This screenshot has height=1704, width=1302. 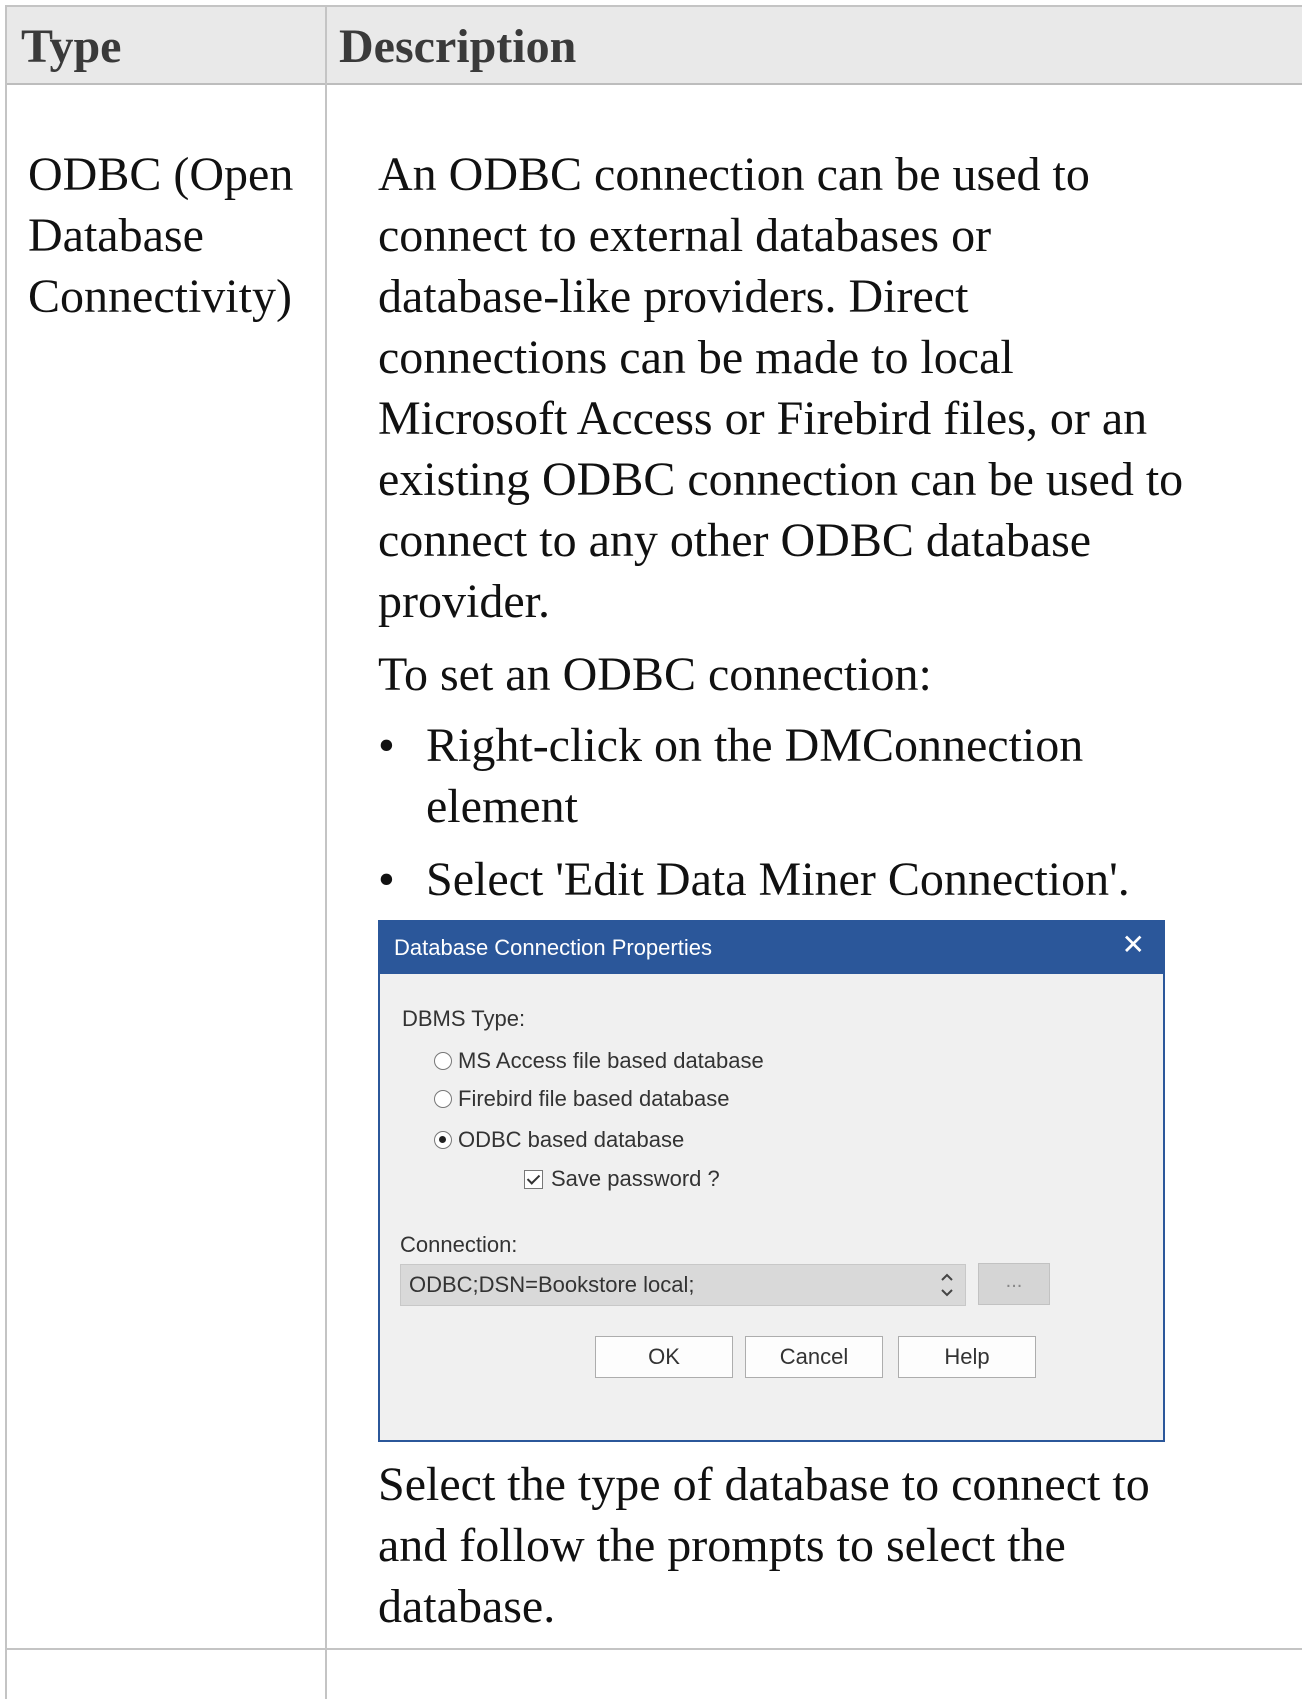 I want to click on row-divider, so click(x=653, y=1649).